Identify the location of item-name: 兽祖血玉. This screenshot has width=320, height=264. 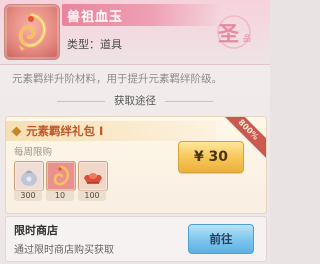
(95, 17).